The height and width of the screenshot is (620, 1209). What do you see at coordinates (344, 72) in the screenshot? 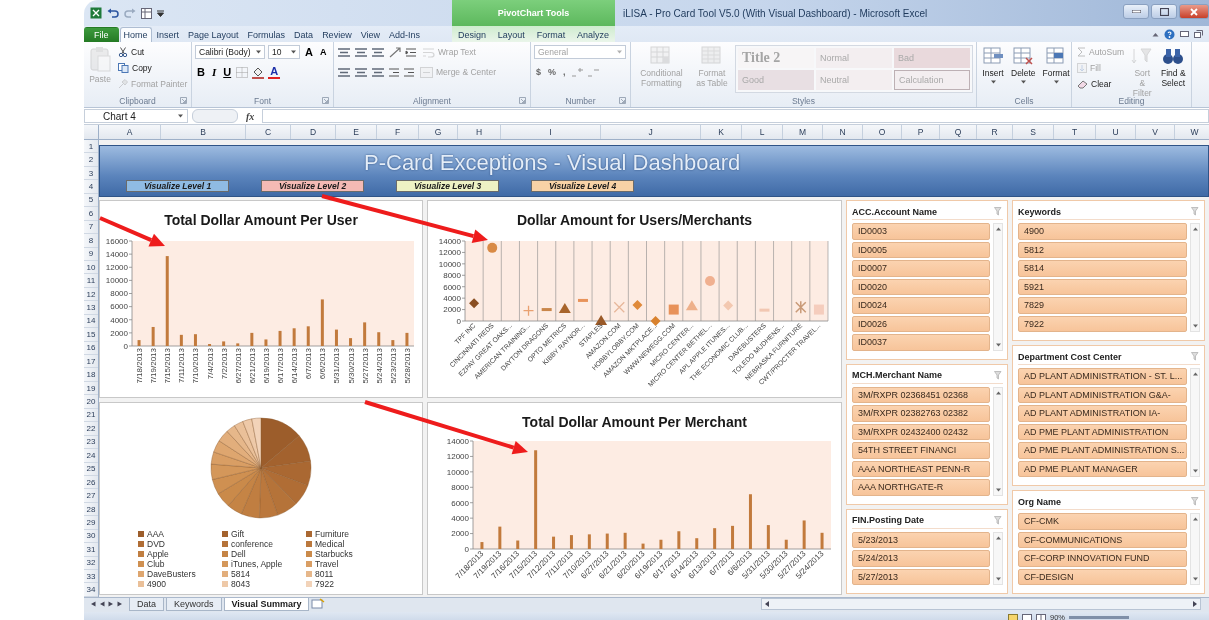
I see `align-left-icon` at bounding box center [344, 72].